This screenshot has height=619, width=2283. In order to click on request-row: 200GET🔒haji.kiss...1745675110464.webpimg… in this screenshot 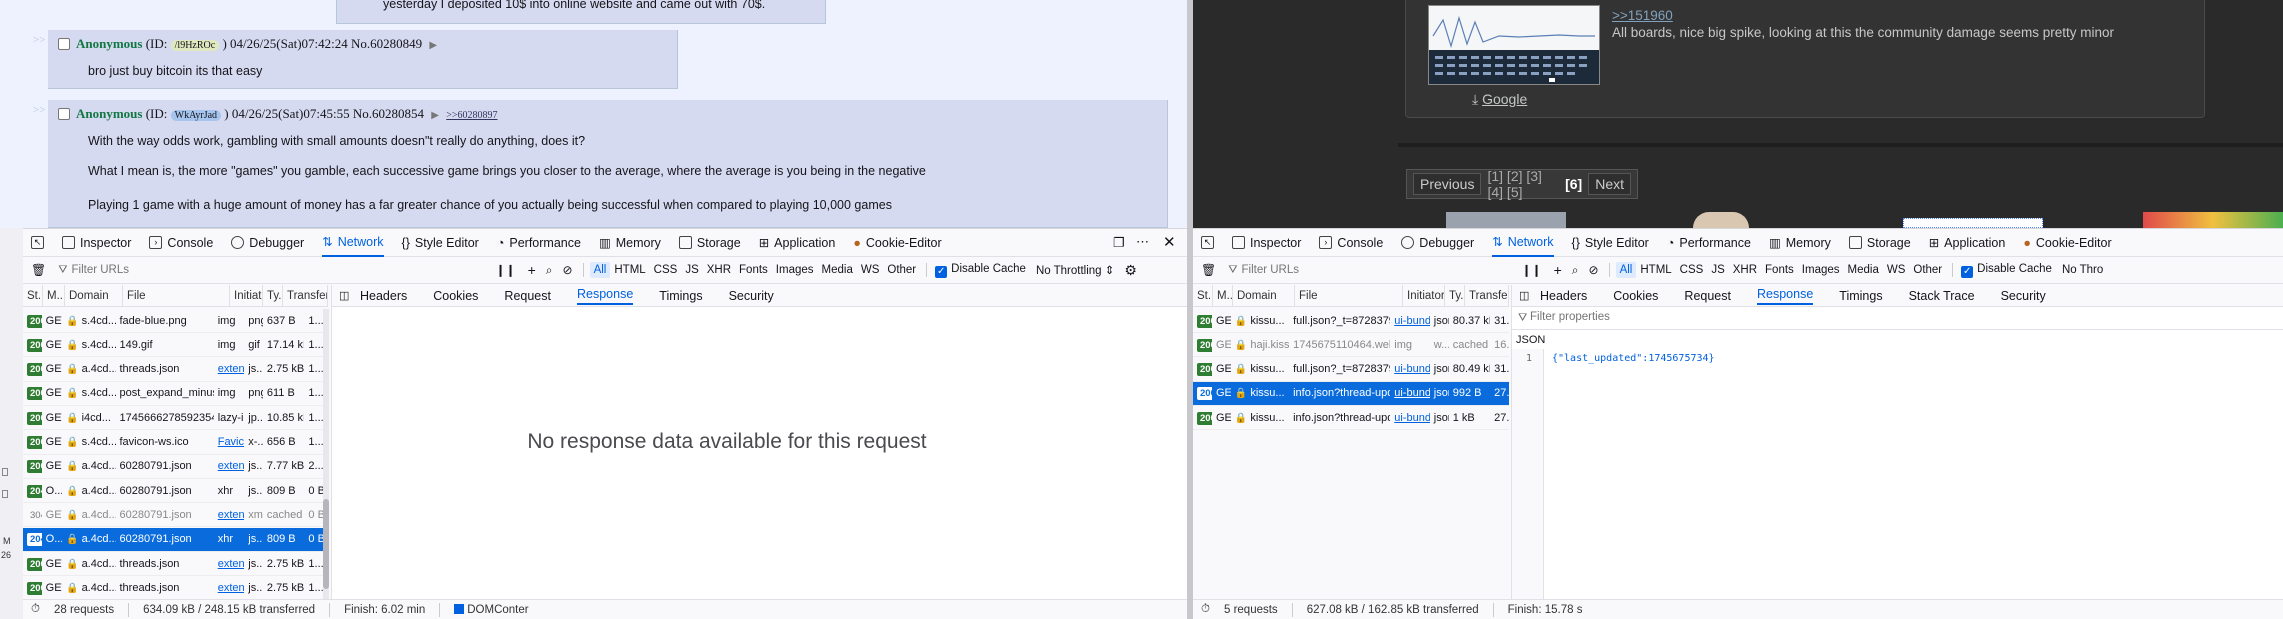, I will do `click(1351, 345)`.